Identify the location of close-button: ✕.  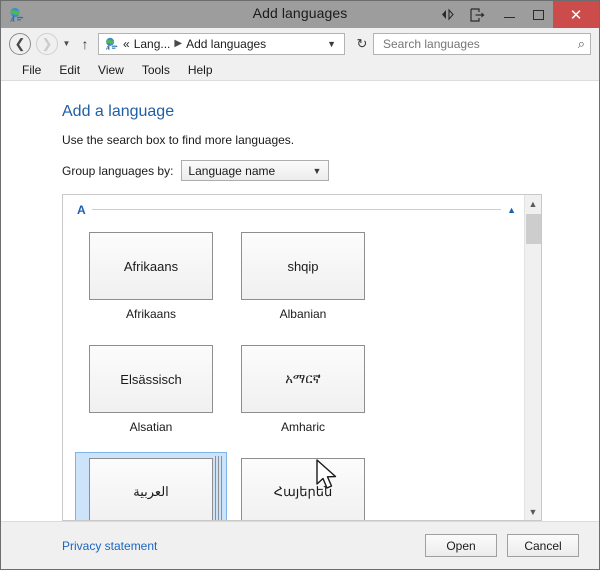
(576, 14).